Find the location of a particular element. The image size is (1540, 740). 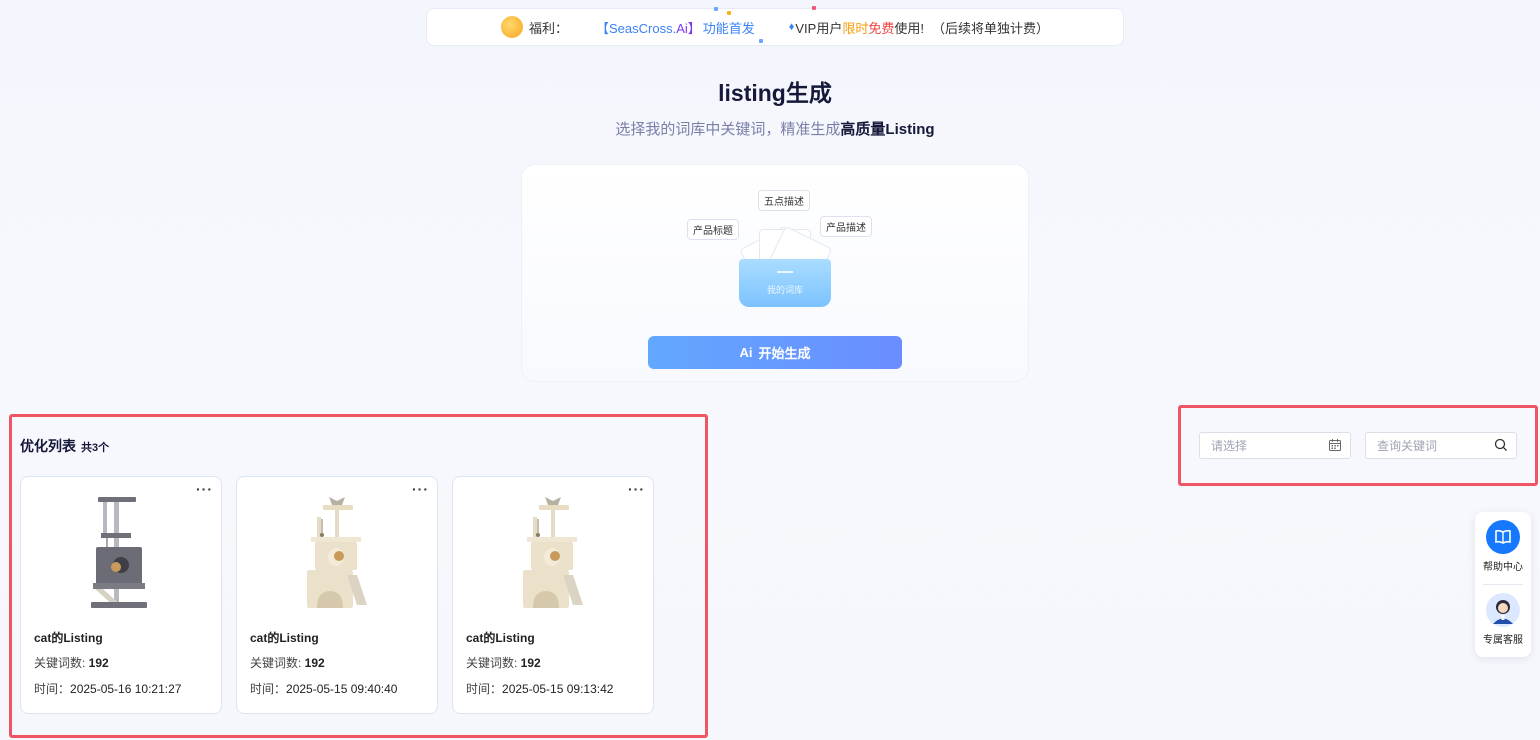

date-picker-placeholder: 请选择 is located at coordinates (1229, 446).